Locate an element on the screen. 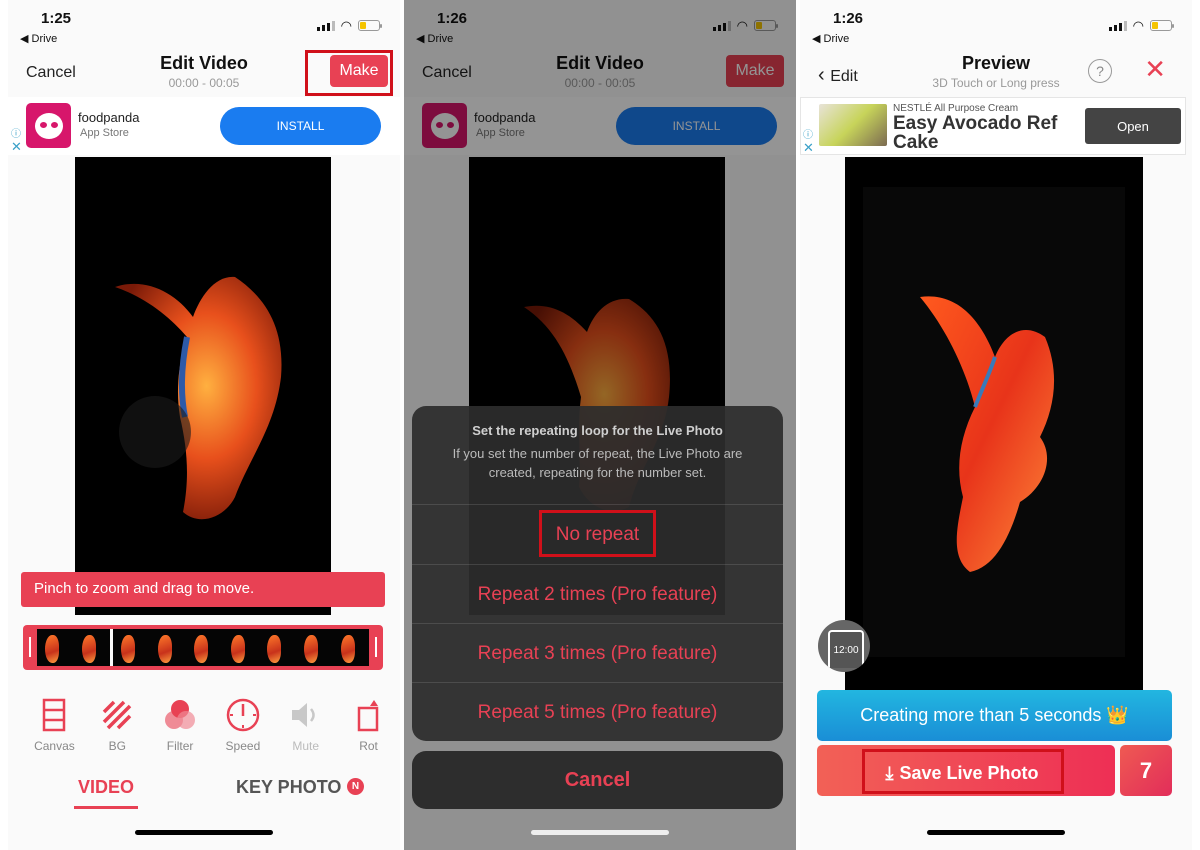 This screenshot has height=850, width=1200. tool-rotate: Rot is located at coordinates (368, 727).